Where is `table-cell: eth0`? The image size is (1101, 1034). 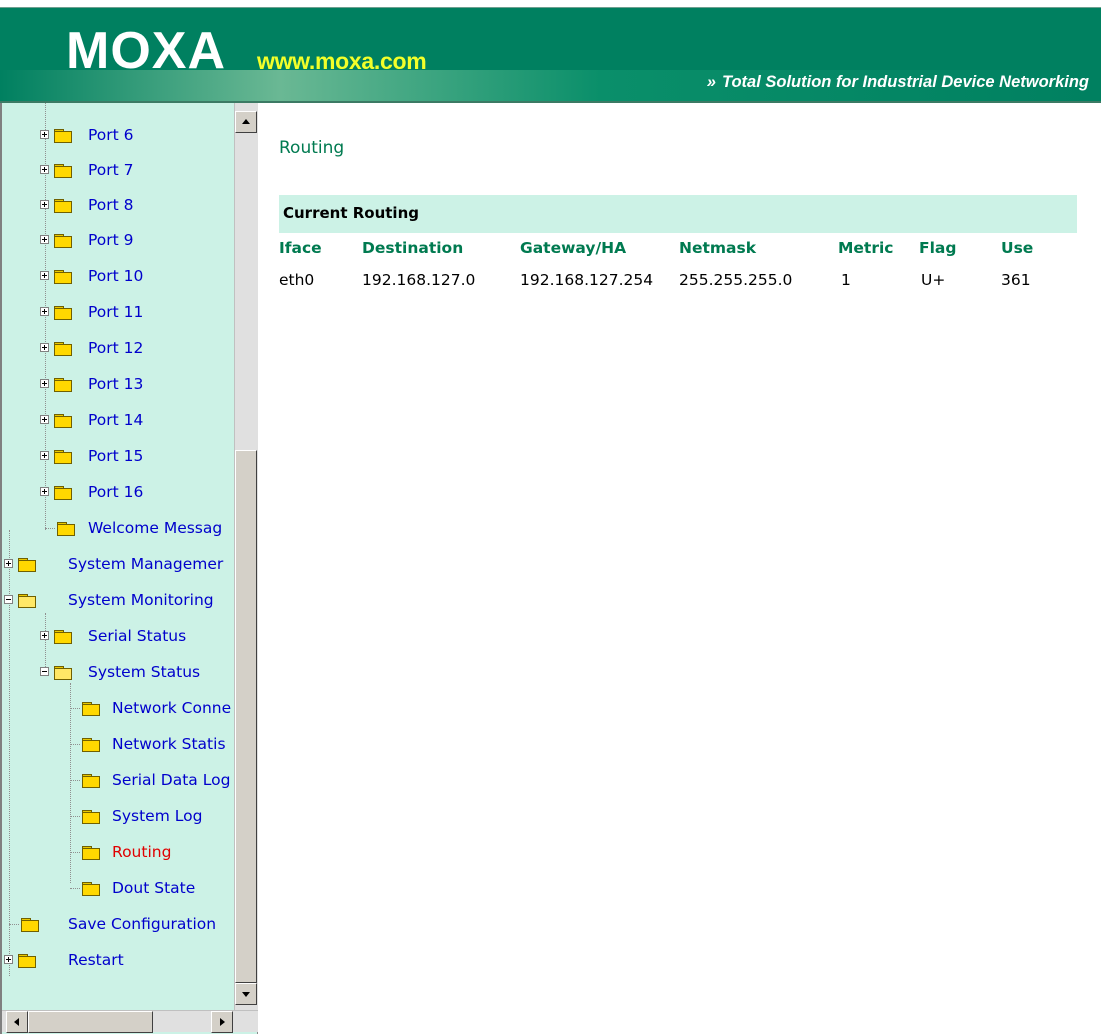 table-cell: eth0 is located at coordinates (297, 280).